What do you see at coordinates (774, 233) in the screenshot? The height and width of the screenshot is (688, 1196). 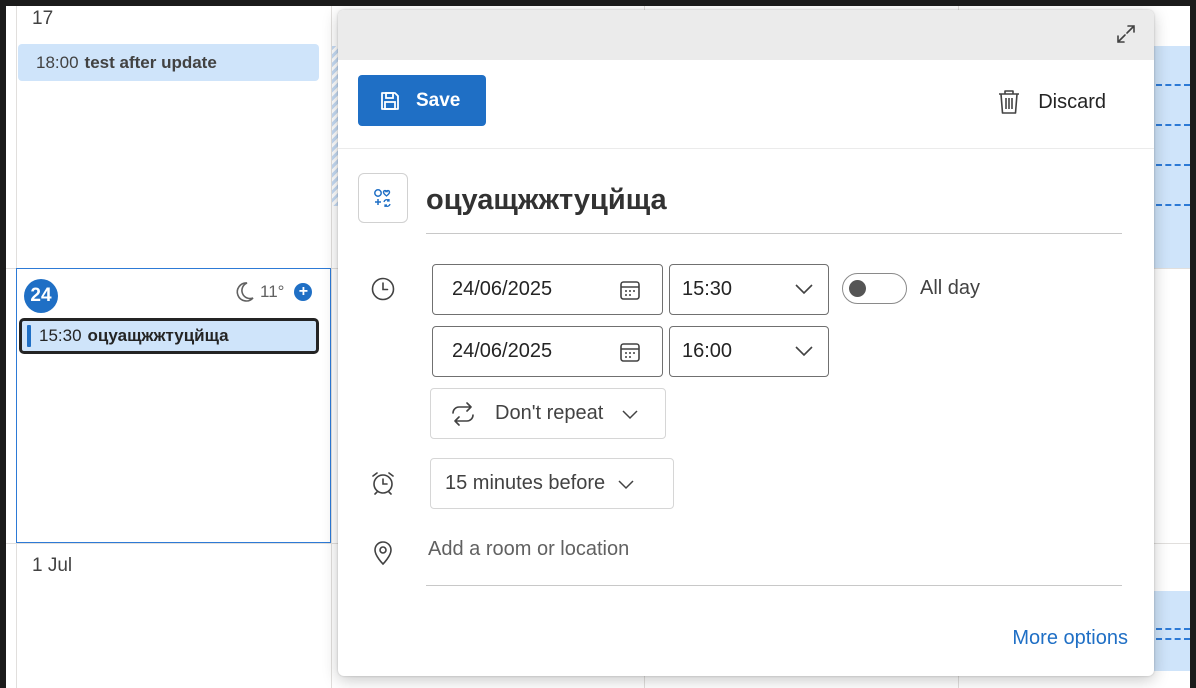 I see `title-underline` at bounding box center [774, 233].